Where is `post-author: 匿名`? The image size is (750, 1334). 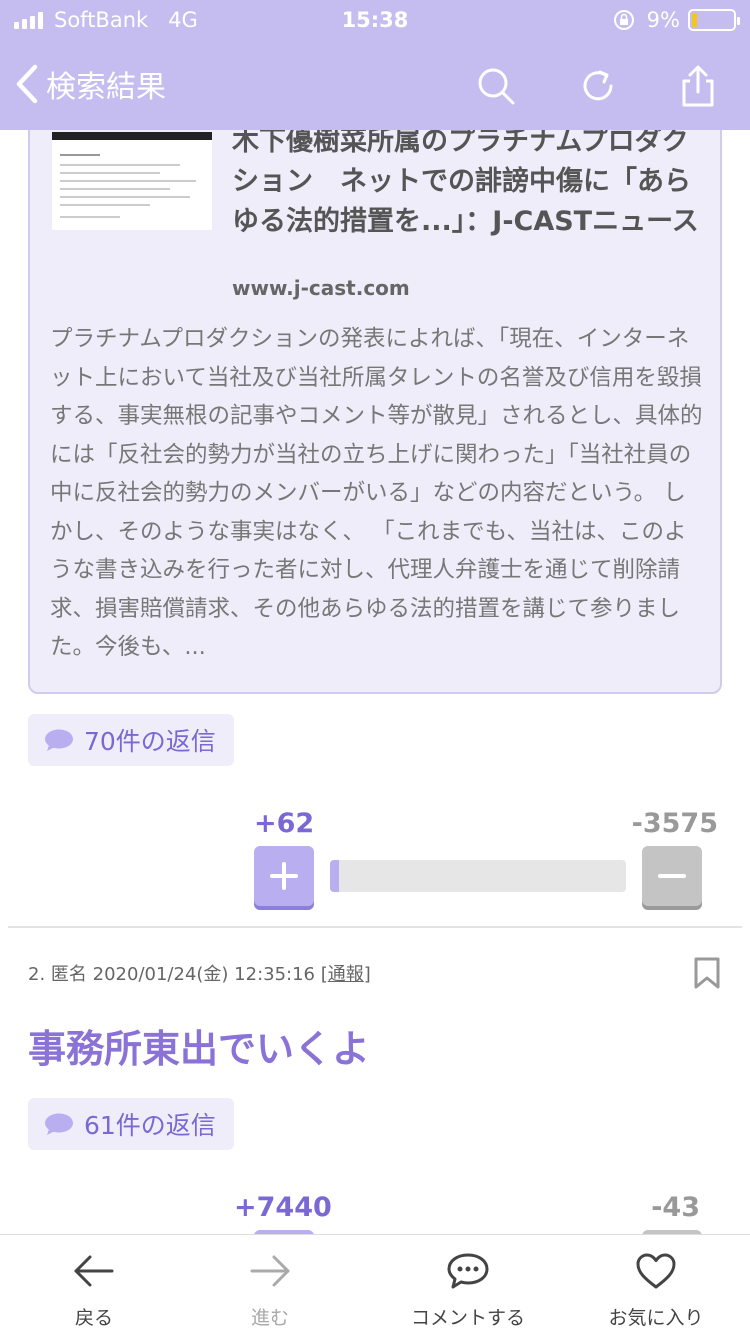 post-author: 匿名 is located at coordinates (68, 974).